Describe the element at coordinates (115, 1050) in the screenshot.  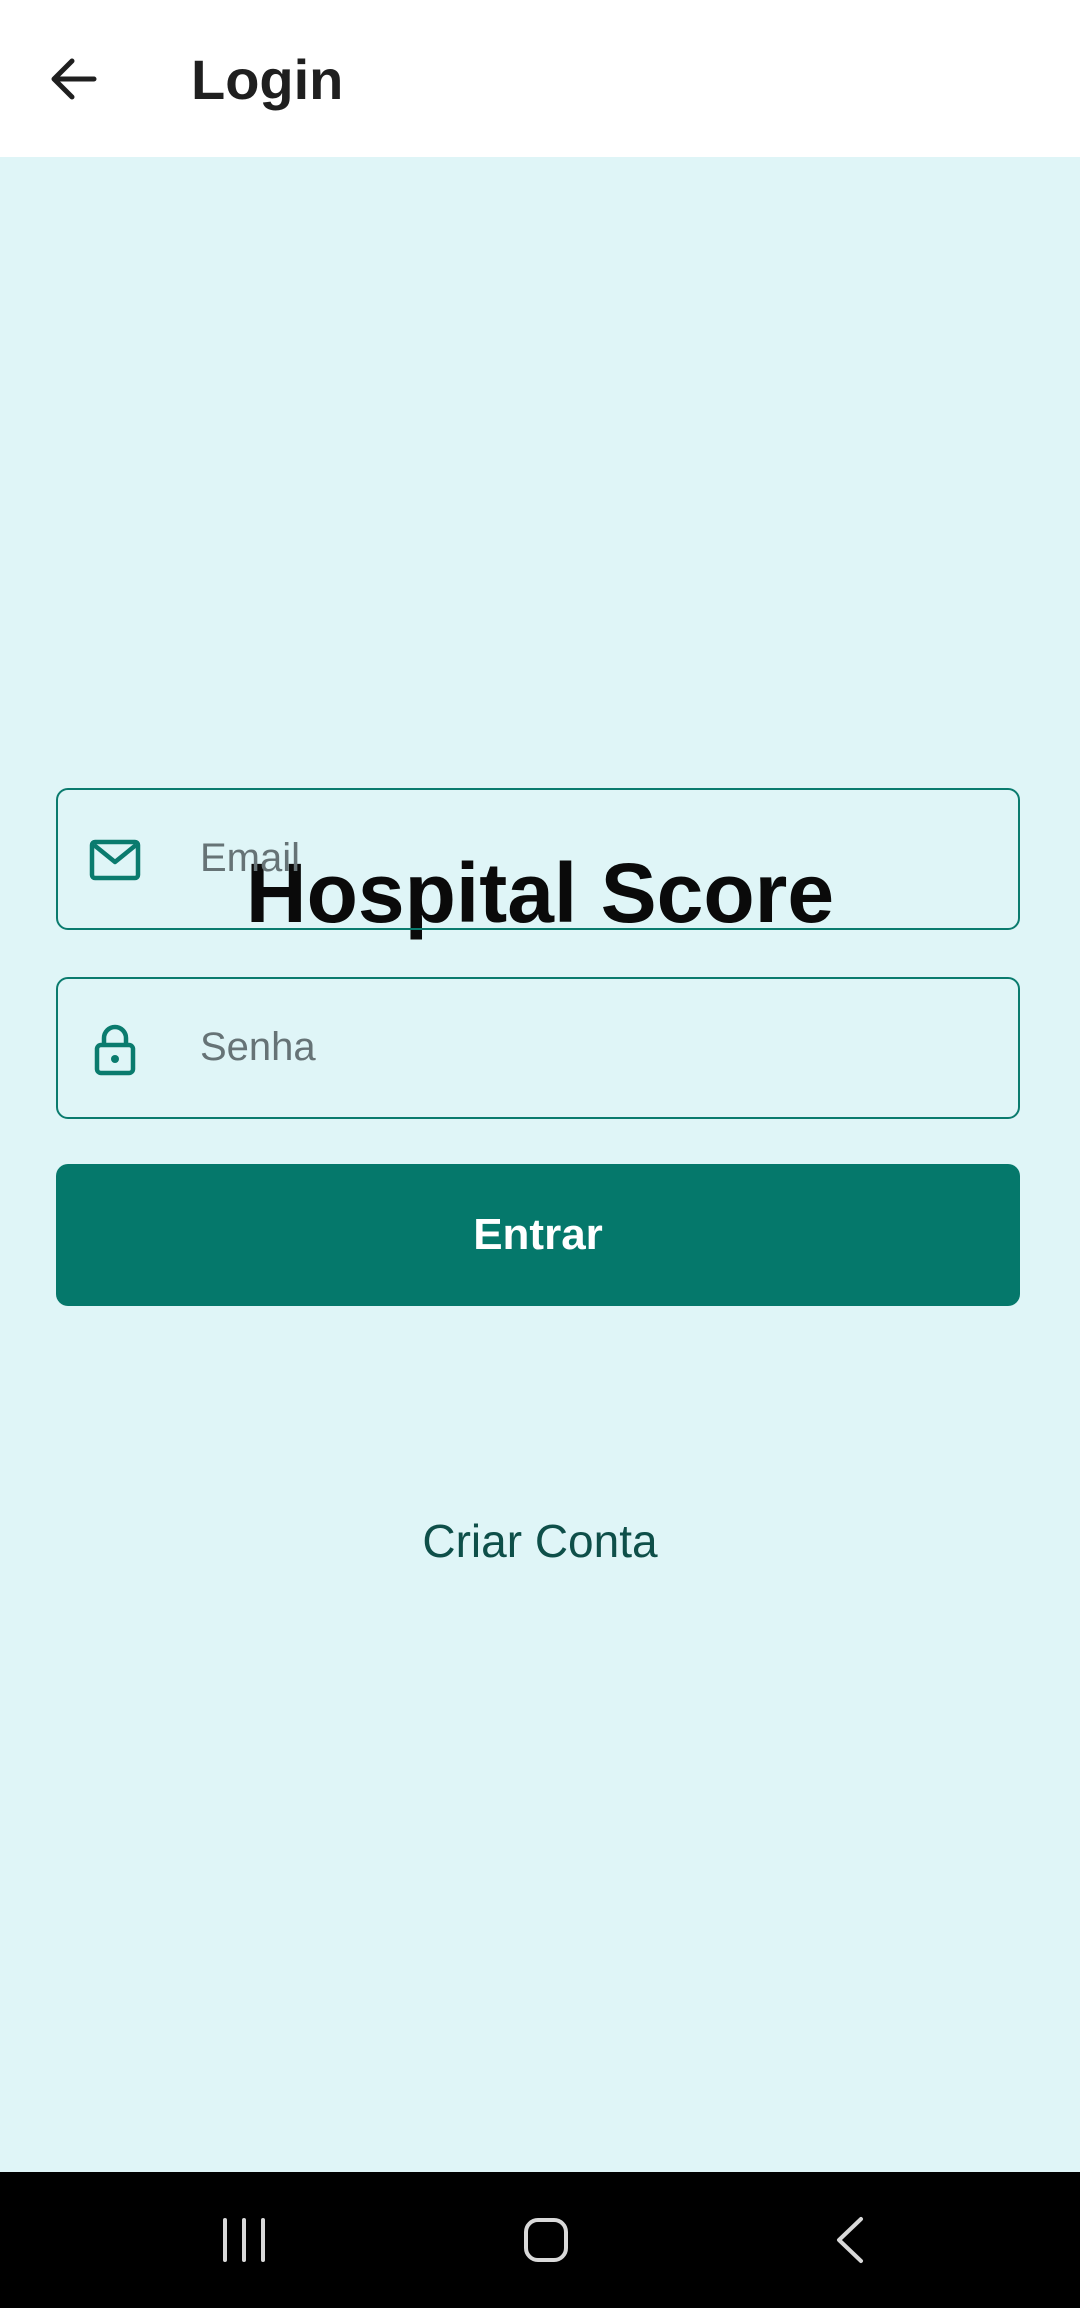
I see `lock-icon` at that location.